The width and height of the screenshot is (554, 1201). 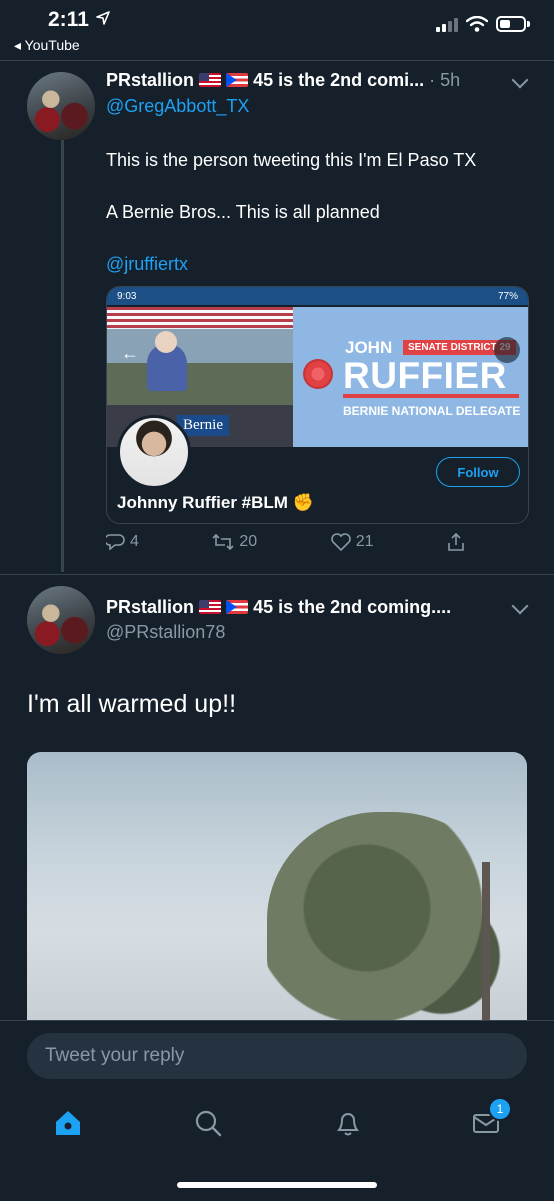 I want to click on search-icon, so click(x=208, y=1123).